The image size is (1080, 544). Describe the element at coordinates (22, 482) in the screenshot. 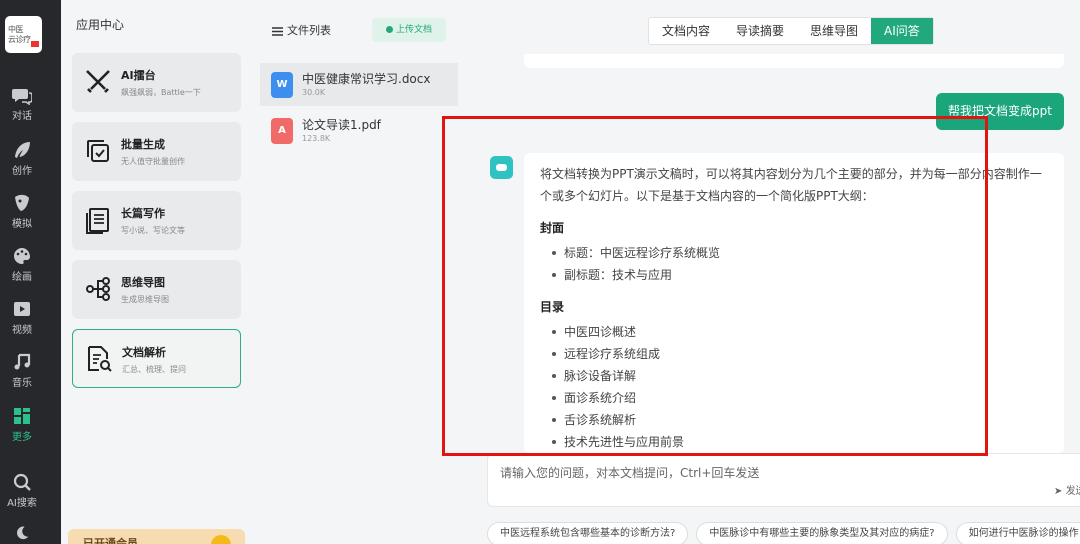

I see `search-icon` at that location.